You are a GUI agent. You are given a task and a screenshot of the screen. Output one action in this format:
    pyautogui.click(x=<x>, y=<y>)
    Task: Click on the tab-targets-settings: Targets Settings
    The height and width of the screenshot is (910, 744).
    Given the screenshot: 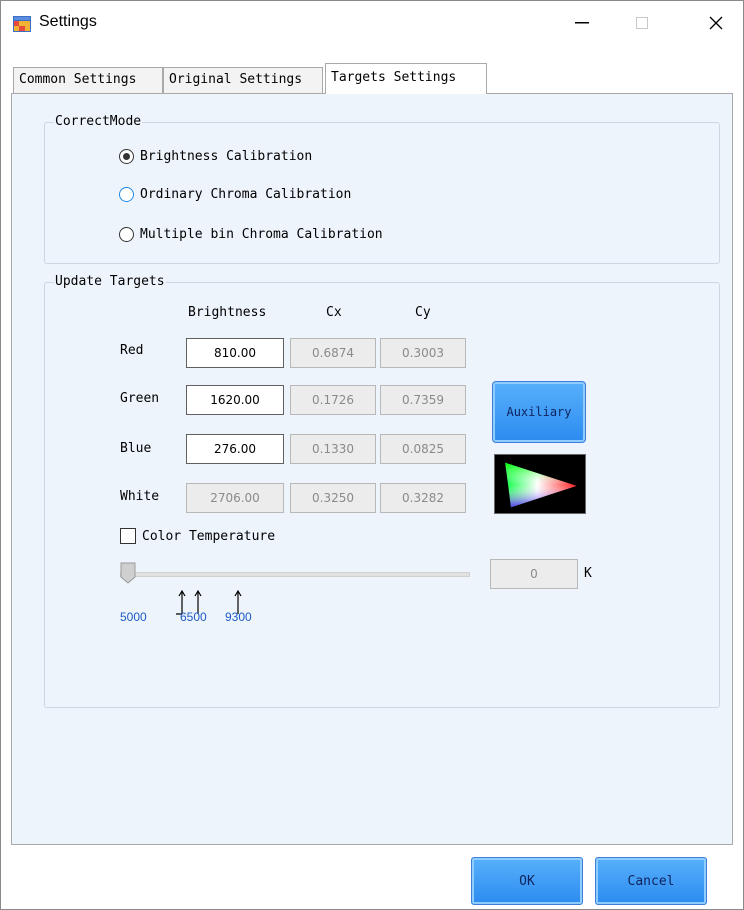 What is the action you would take?
    pyautogui.click(x=406, y=78)
    